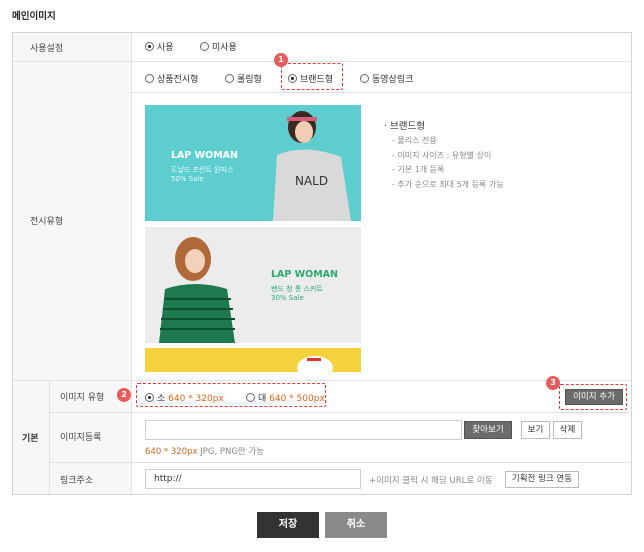 The height and width of the screenshot is (552, 644). Describe the element at coordinates (442, 155) in the screenshot. I see `description-line: - 이미지 사이즈 : 유형별 상이` at that location.